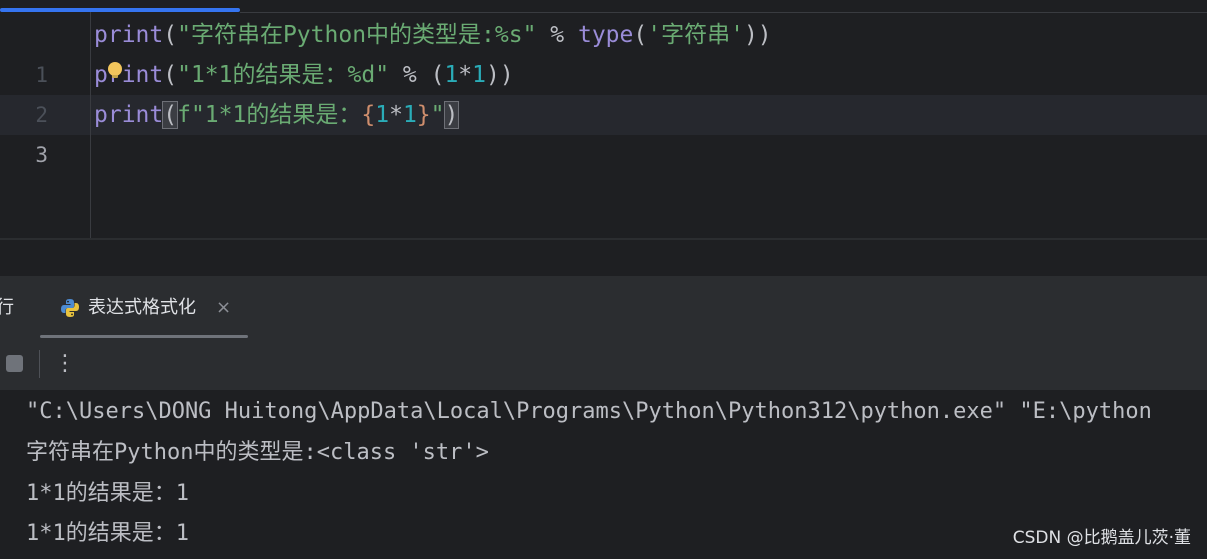 This screenshot has width=1207, height=559. What do you see at coordinates (417, 75) in the screenshot?
I see `token-operator: % (` at bounding box center [417, 75].